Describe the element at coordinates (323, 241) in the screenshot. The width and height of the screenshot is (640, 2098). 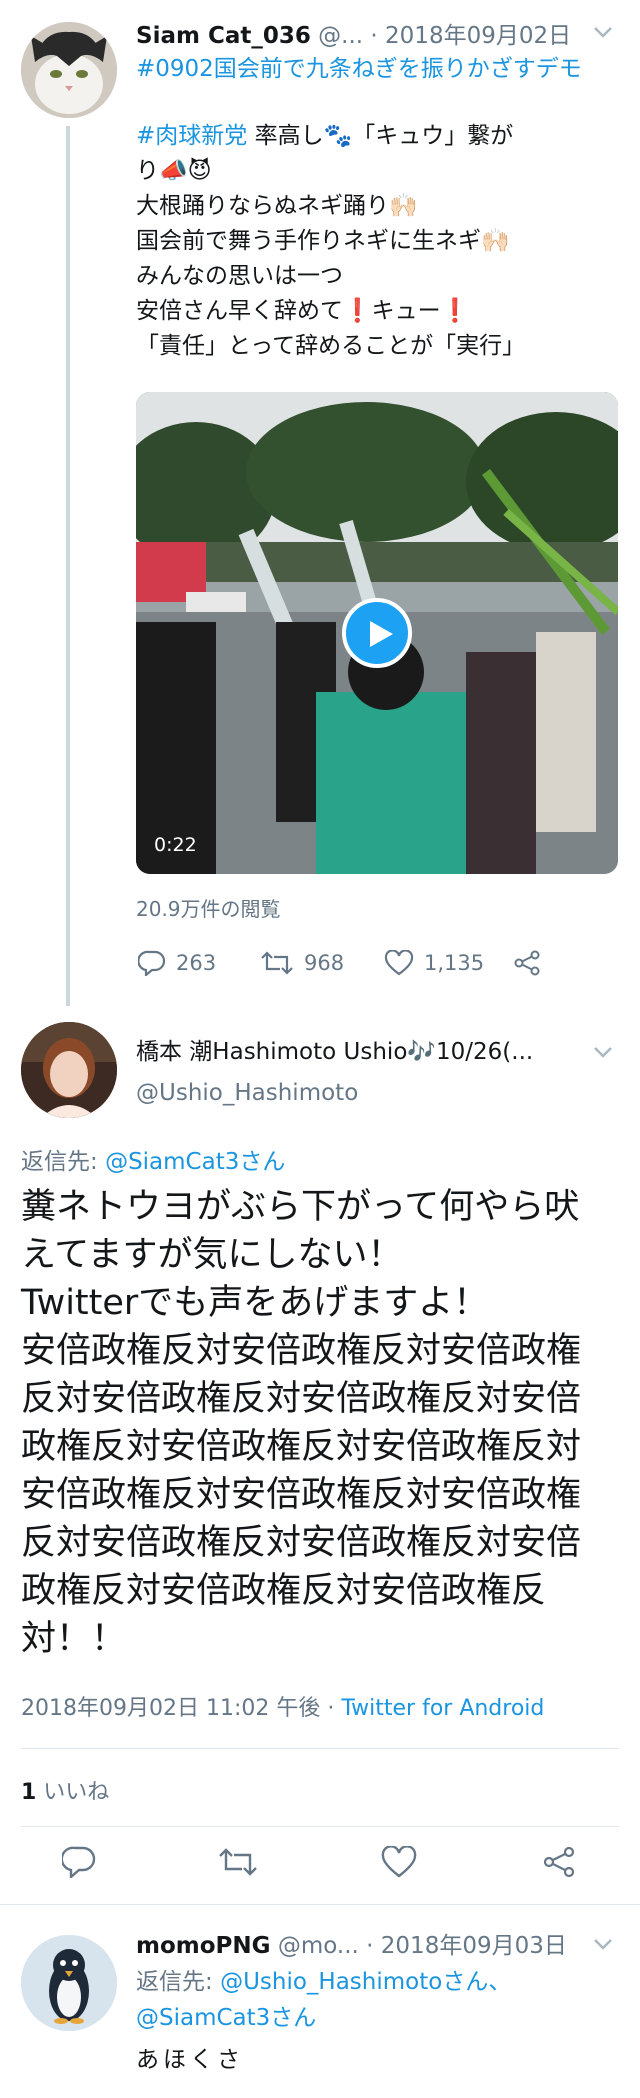
I see `tweet-line-3: 国会前で舞う手作りネギに生ネギ🙌🏻` at that location.